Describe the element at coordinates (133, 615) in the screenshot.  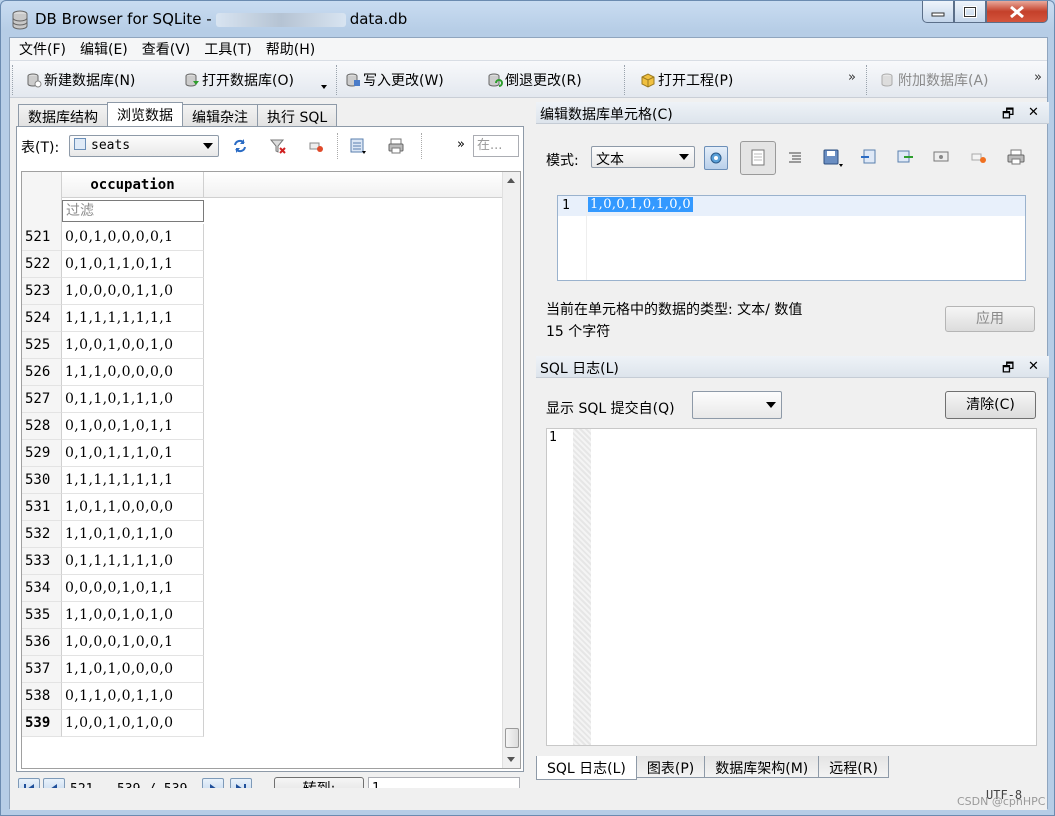
I see `occupation-cell: 1,1,0,0,1,0,1,0` at that location.